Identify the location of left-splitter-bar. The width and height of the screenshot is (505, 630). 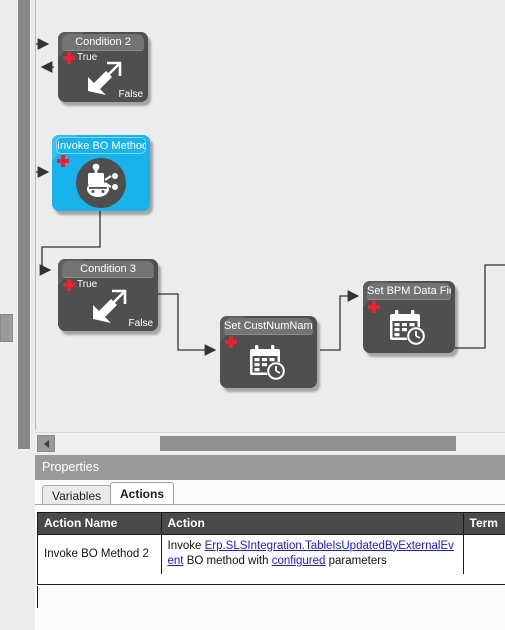
(24, 224).